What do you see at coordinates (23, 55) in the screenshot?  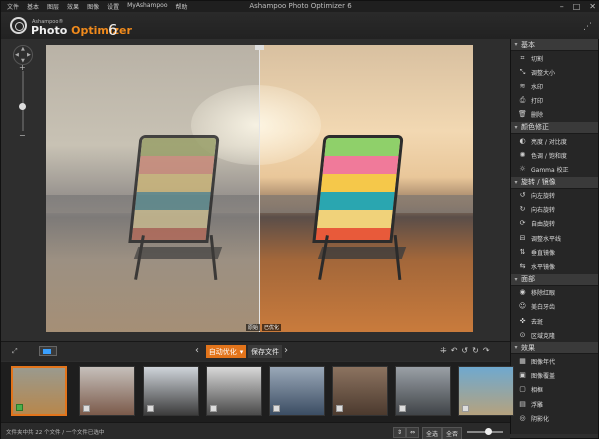 I see `pan-pad: ▲ ▼ ◀ ▶` at bounding box center [23, 55].